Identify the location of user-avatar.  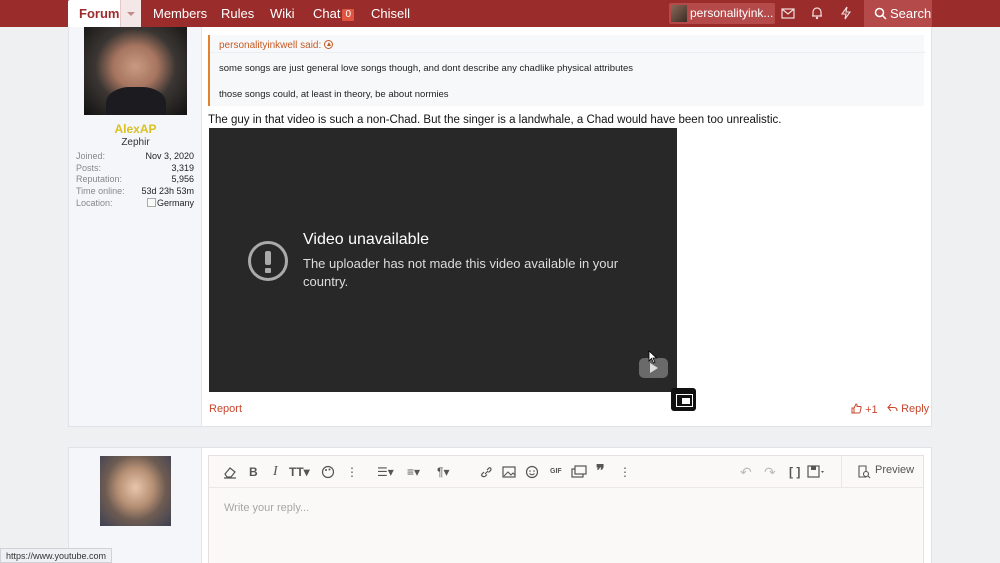
(679, 13).